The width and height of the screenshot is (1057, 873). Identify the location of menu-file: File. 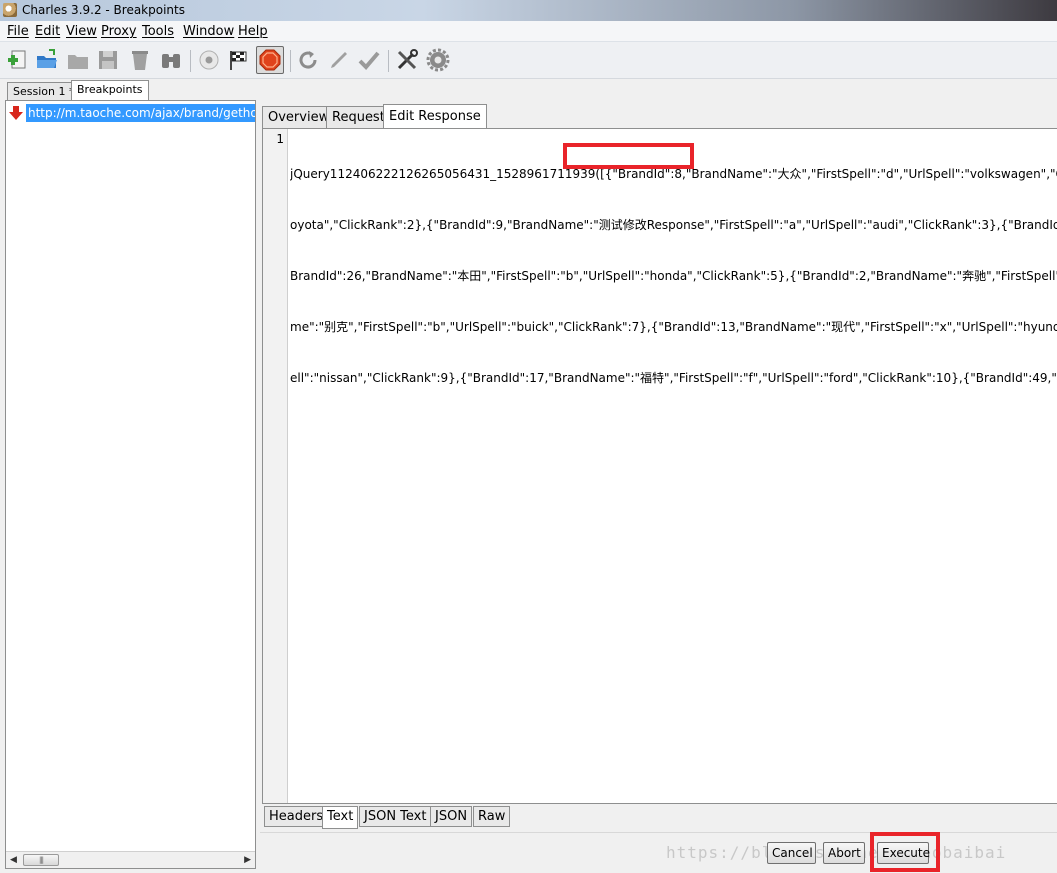
(18, 31).